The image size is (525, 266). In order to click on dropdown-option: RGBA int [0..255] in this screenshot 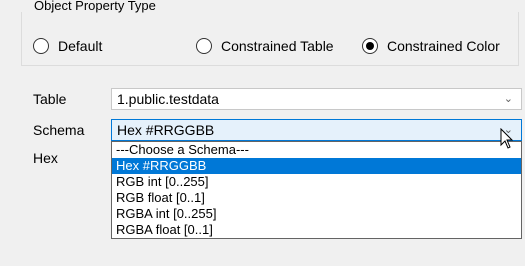, I will do `click(316, 214)`.